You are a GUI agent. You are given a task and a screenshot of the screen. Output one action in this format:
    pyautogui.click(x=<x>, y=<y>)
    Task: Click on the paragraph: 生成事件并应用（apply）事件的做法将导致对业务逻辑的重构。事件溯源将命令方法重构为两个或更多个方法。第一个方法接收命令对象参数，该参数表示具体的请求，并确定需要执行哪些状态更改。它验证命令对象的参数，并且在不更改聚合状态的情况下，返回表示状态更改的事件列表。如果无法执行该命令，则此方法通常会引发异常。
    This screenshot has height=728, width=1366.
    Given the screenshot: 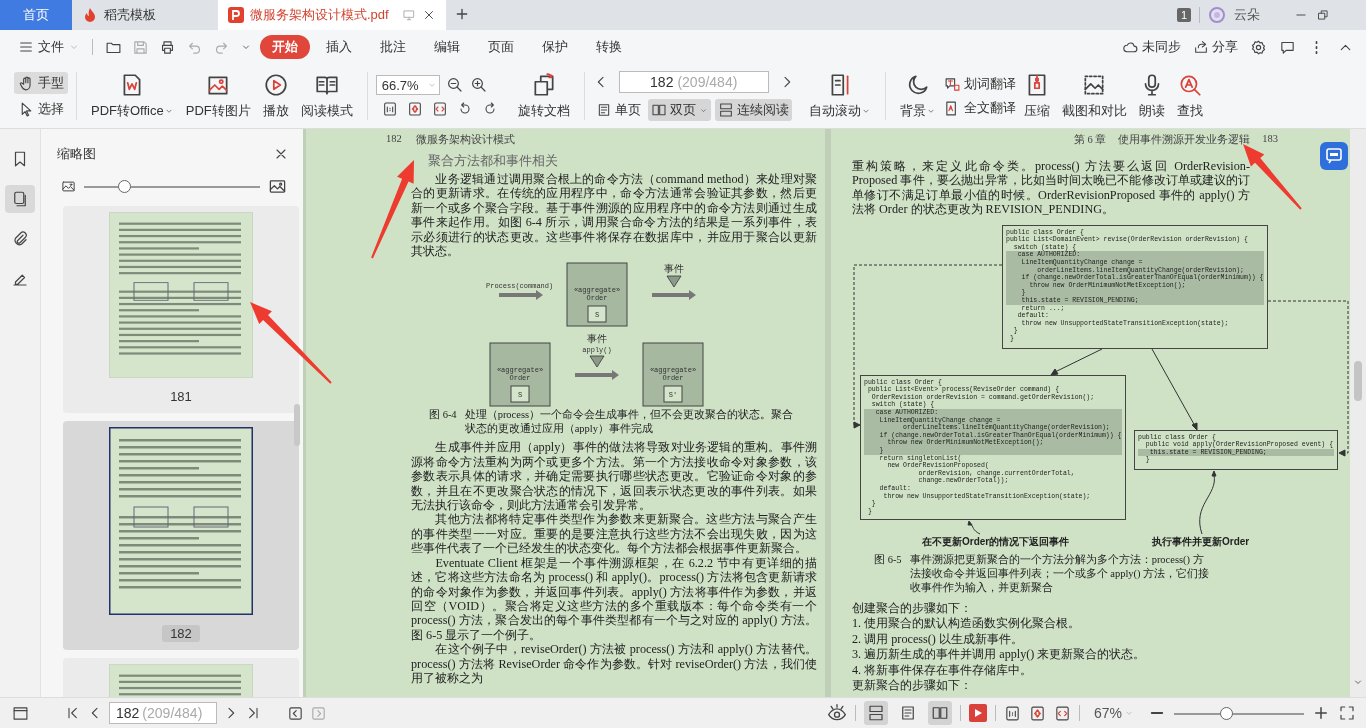 What is the action you would take?
    pyautogui.click(x=614, y=476)
    